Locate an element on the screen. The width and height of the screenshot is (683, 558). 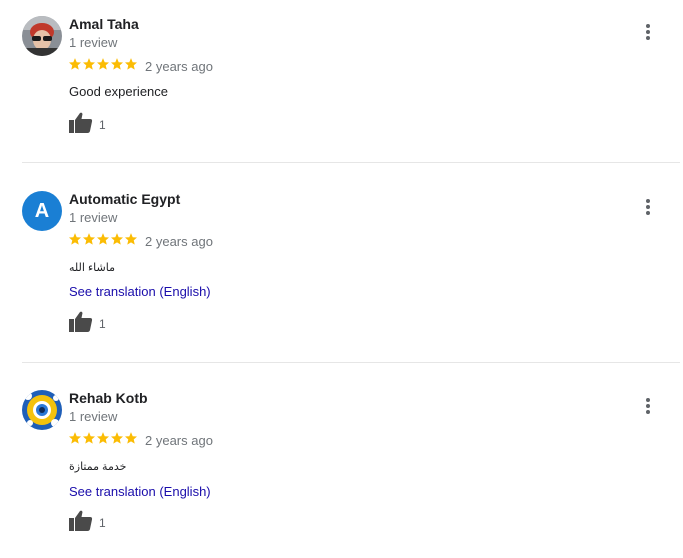
review-text: Good experience is located at coordinates (119, 91).